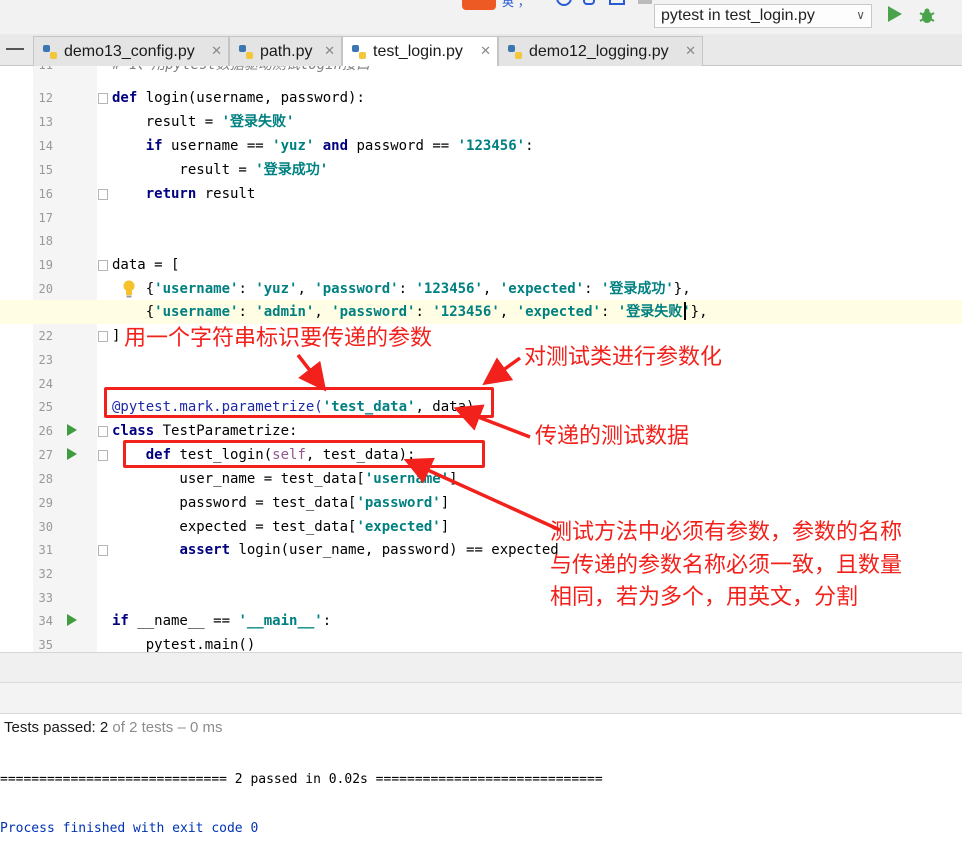  Describe the element at coordinates (726, 565) in the screenshot. I see `annotation-method-note-2: 与传递的参数名称必须一致，且数量` at that location.